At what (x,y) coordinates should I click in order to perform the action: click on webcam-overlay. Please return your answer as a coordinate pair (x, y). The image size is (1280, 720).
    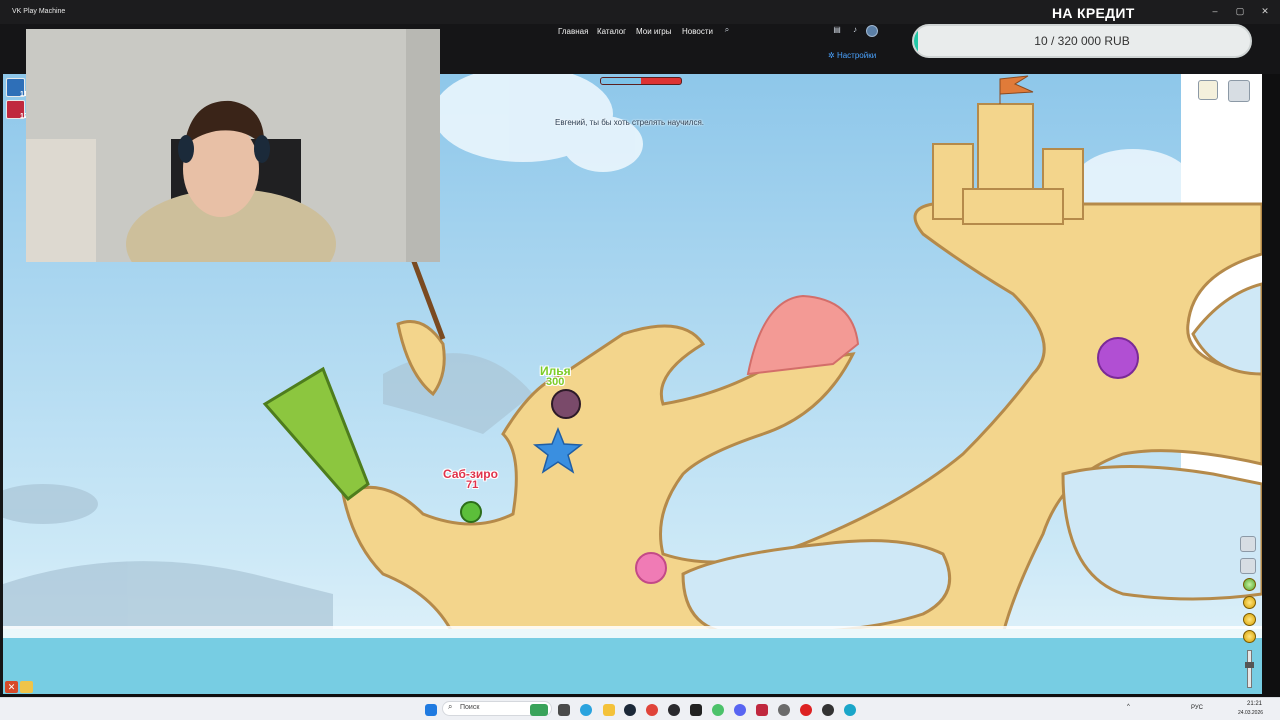
    Looking at the image, I should click on (233, 145).